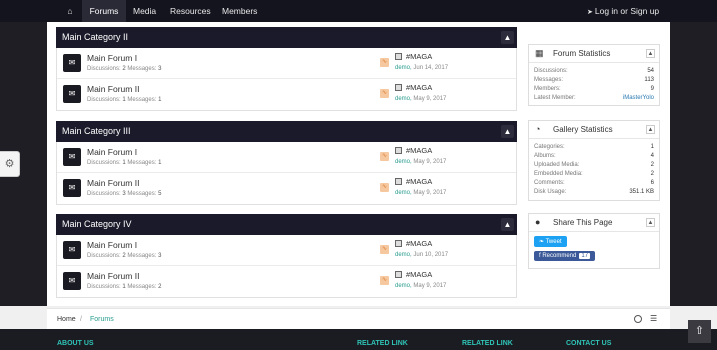  I want to click on category-header: Main Category III ▲, so click(286, 131).